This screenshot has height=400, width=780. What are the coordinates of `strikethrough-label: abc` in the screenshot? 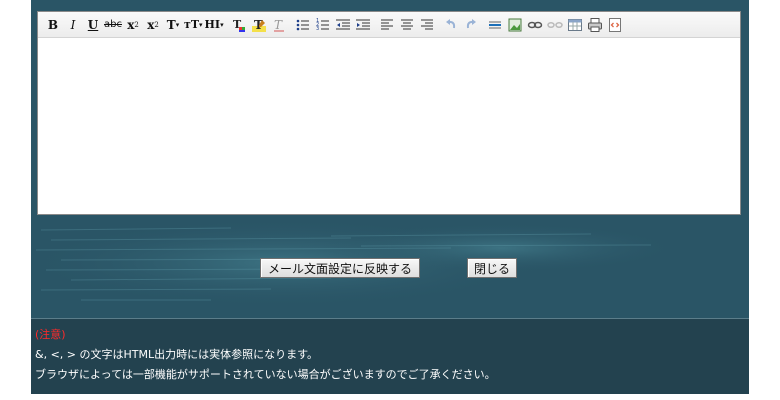 It's located at (113, 24).